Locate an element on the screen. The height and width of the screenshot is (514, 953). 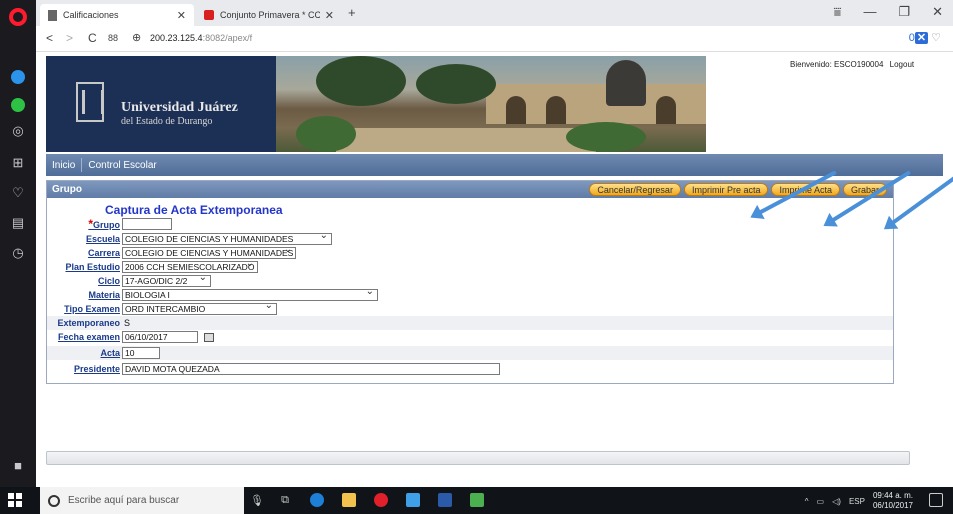
sidebar-toggle-icon: ■ is located at coordinates (18, 465).